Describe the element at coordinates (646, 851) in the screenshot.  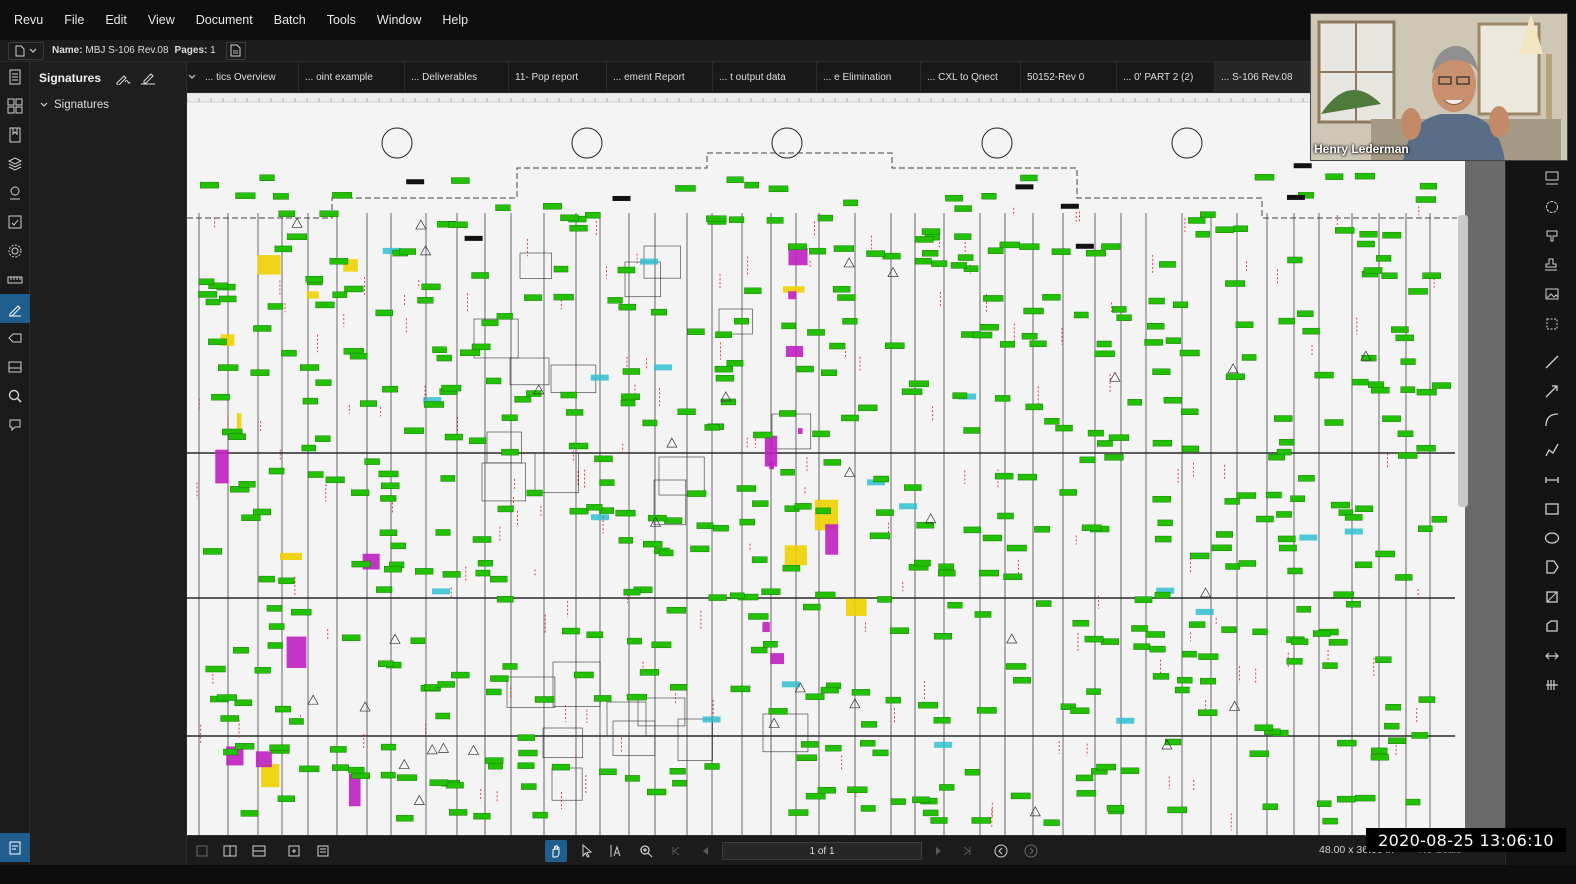
I see `zoom-tool-button` at that location.